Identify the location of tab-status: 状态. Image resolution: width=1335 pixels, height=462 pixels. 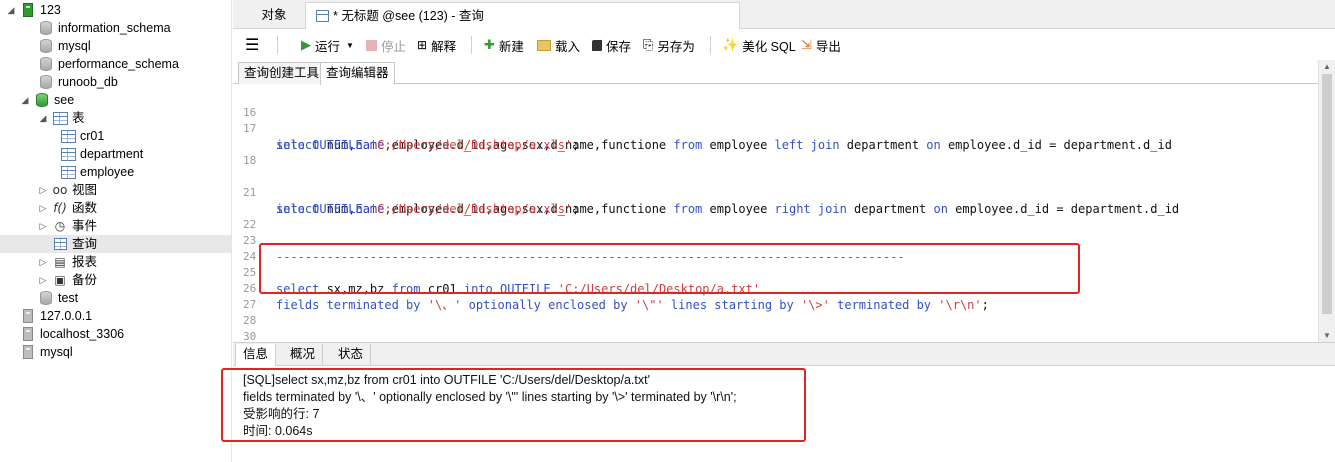
(351, 355).